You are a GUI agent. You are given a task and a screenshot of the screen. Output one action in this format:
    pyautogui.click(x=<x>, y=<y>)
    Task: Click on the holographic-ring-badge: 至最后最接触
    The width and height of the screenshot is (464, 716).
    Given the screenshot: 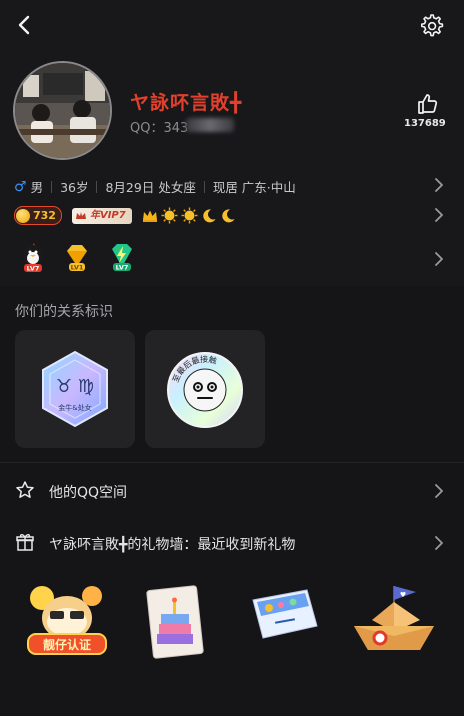 What is the action you would take?
    pyautogui.click(x=205, y=390)
    